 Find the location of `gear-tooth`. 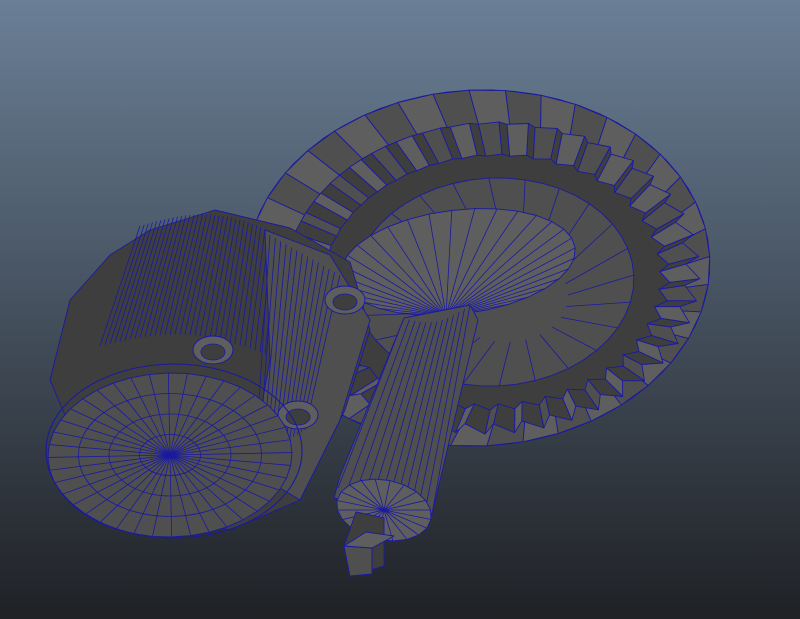

gear-tooth is located at coordinates (517, 140).